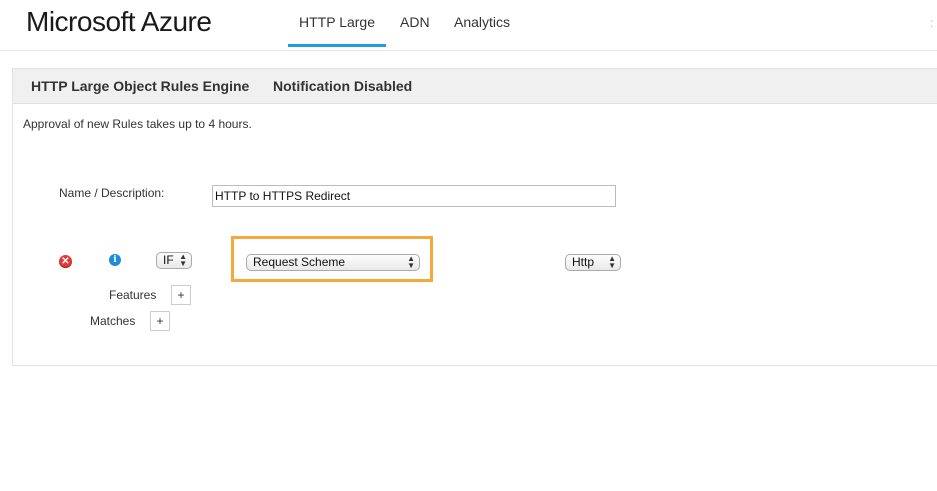 Image resolution: width=937 pixels, height=491 pixels. Describe the element at coordinates (112, 193) in the screenshot. I see `name-description-label: Name / Description:` at that location.